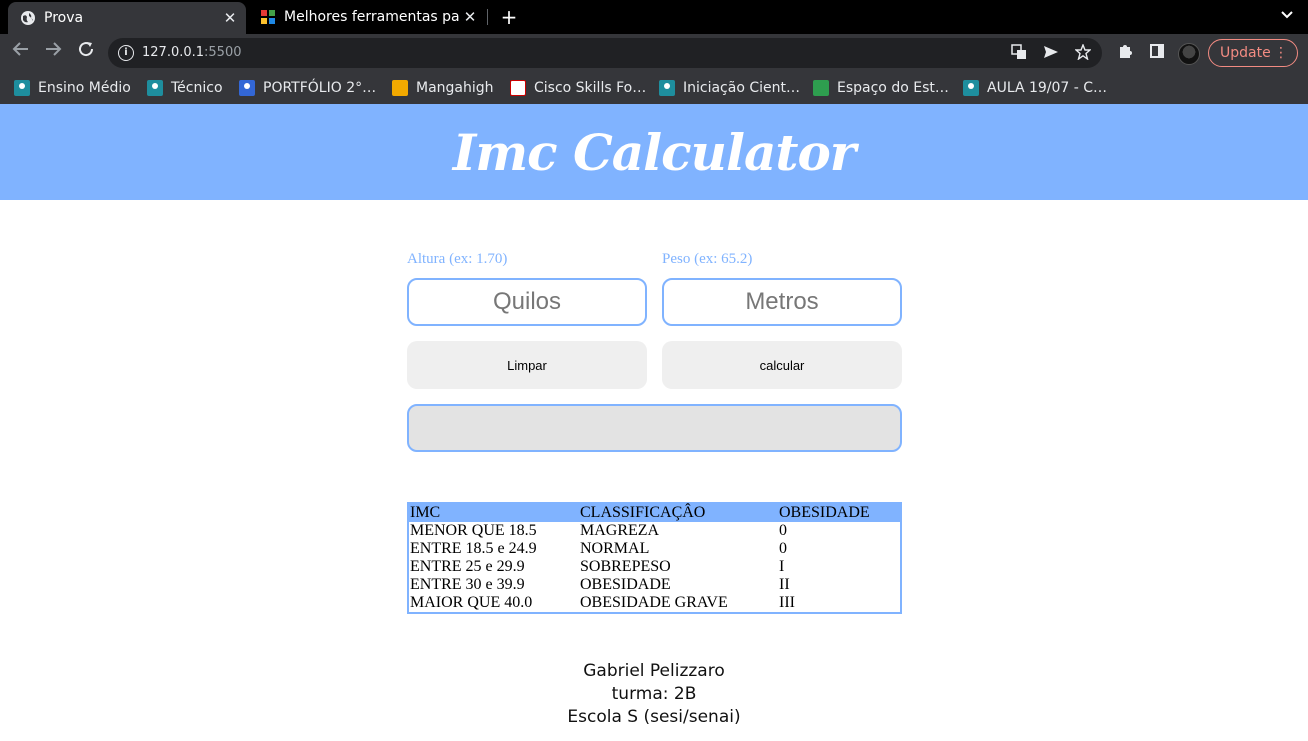 The width and height of the screenshot is (1308, 741). Describe the element at coordinates (654, 717) in the screenshot. I see `school-info: Escola S (sesi/senai)` at that location.